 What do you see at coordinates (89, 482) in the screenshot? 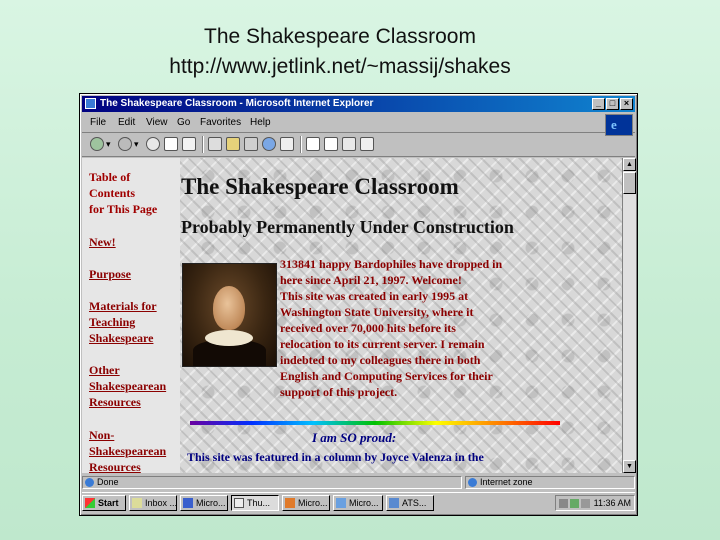
I see `page-icon` at bounding box center [89, 482].